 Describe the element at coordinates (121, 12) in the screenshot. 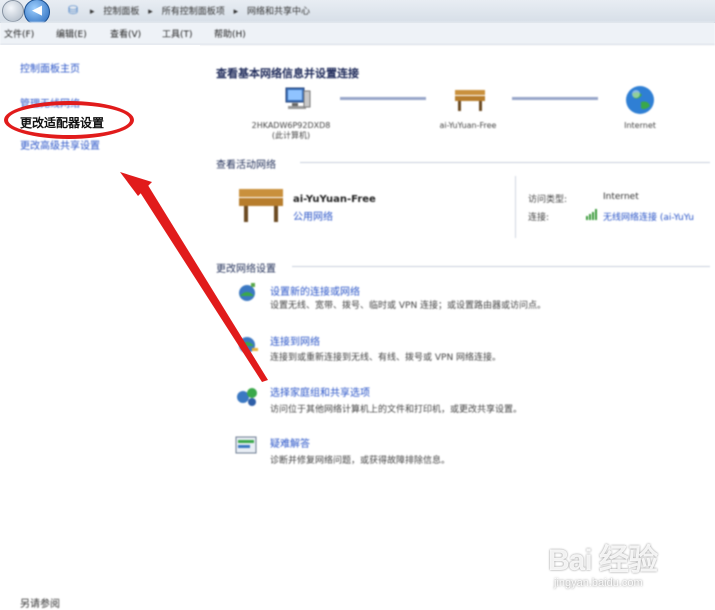

I see `breadcrumb-control-panel: 控制面板` at that location.